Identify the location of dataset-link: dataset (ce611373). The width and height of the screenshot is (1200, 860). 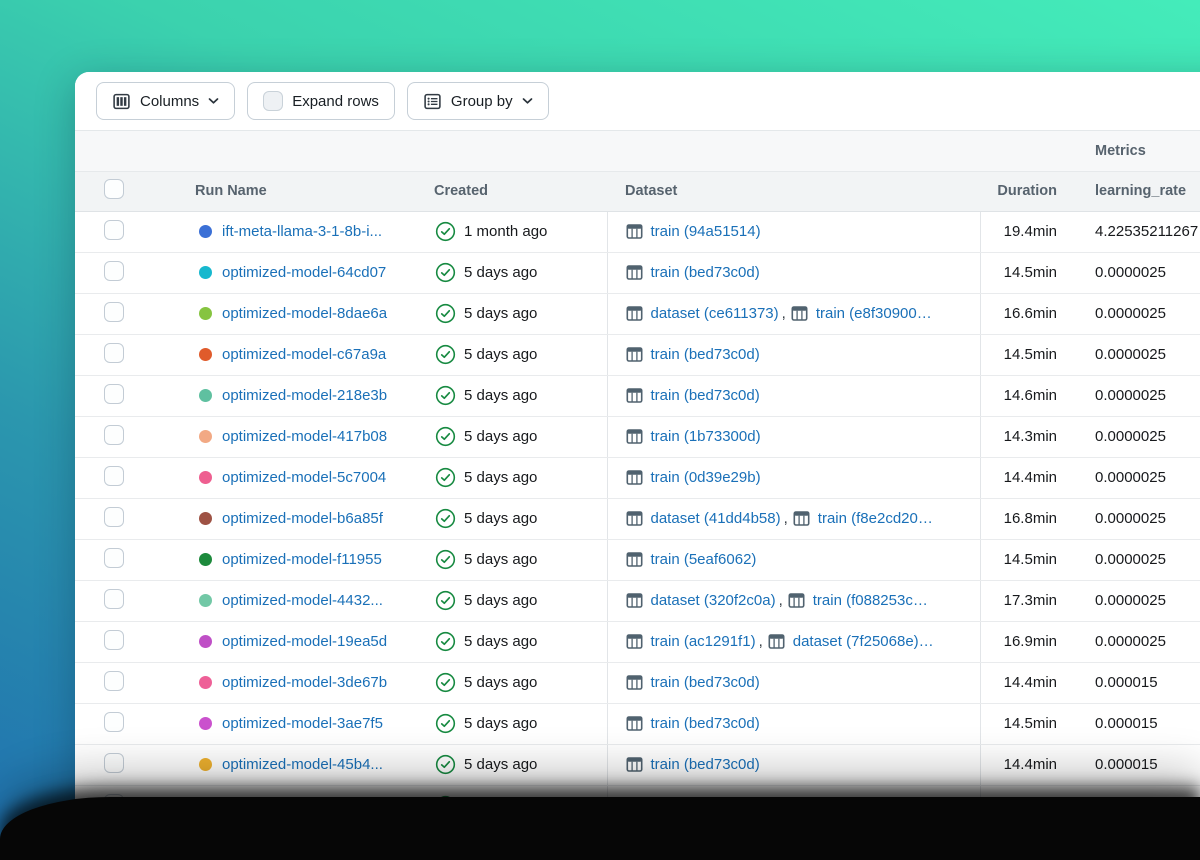
(715, 313).